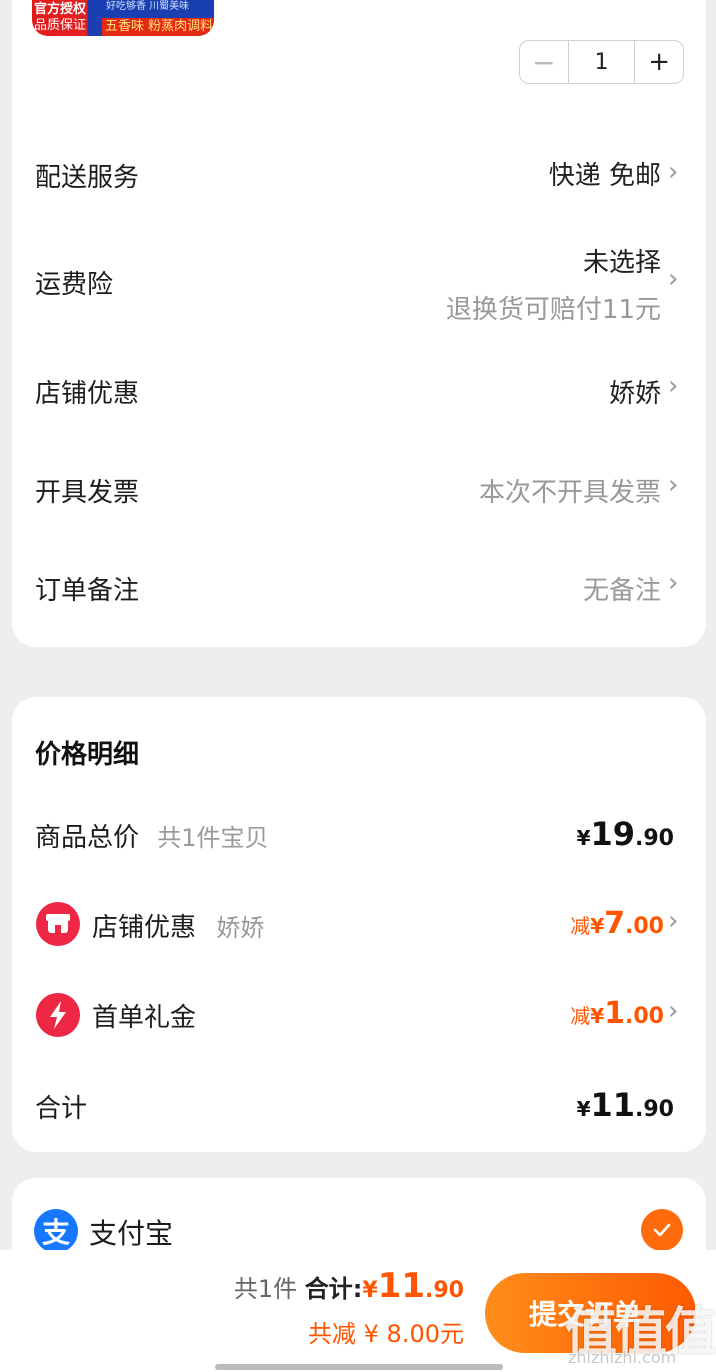 This screenshot has height=1372, width=716. Describe the element at coordinates (144, 928) in the screenshot. I see `shop-discount-text: 店铺优惠` at that location.